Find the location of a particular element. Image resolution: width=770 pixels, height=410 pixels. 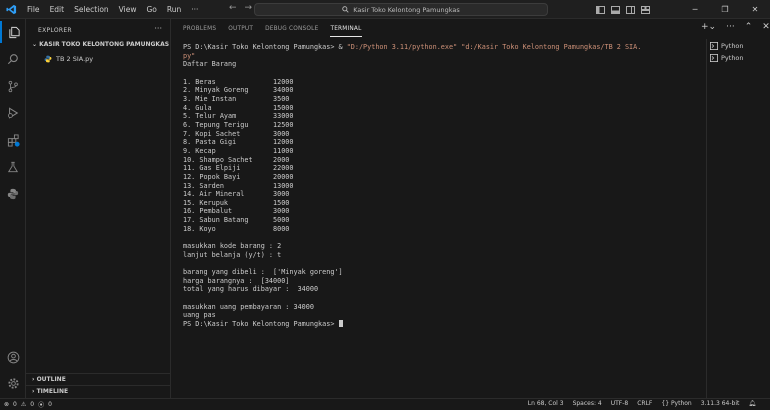

vscode-logo-icon is located at coordinates (11, 9).